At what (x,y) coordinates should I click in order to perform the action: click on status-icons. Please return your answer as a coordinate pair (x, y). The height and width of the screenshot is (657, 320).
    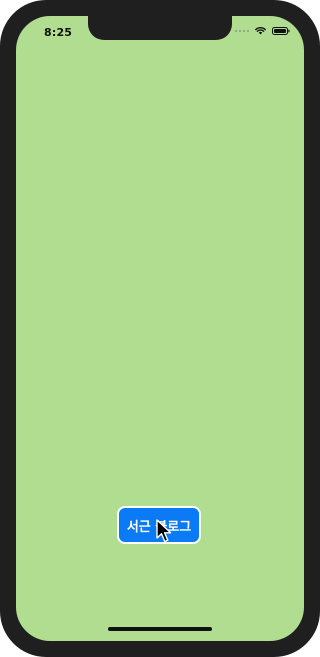
    Looking at the image, I should click on (262, 31).